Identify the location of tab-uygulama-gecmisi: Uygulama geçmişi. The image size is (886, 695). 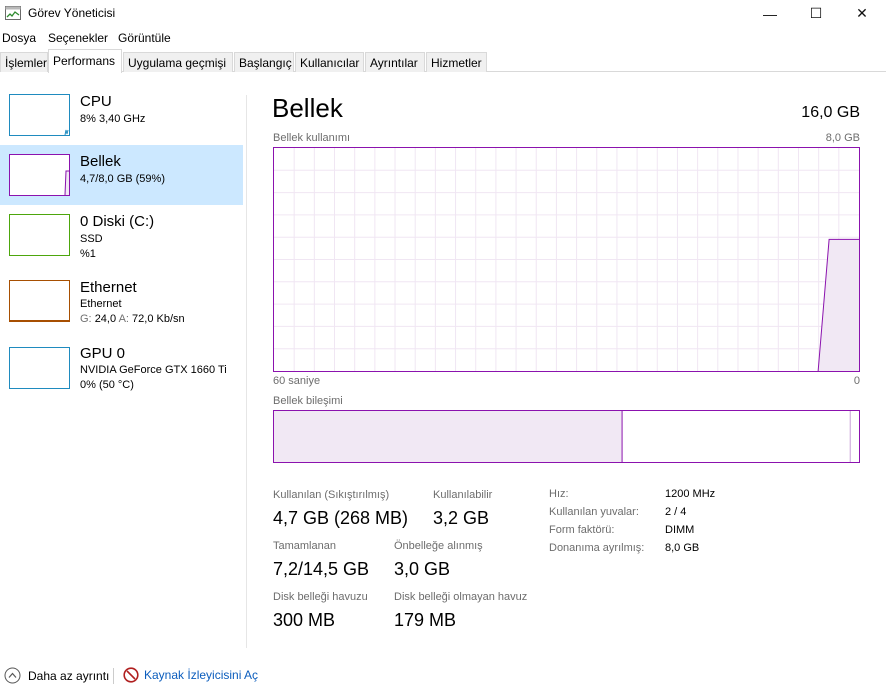
(178, 62).